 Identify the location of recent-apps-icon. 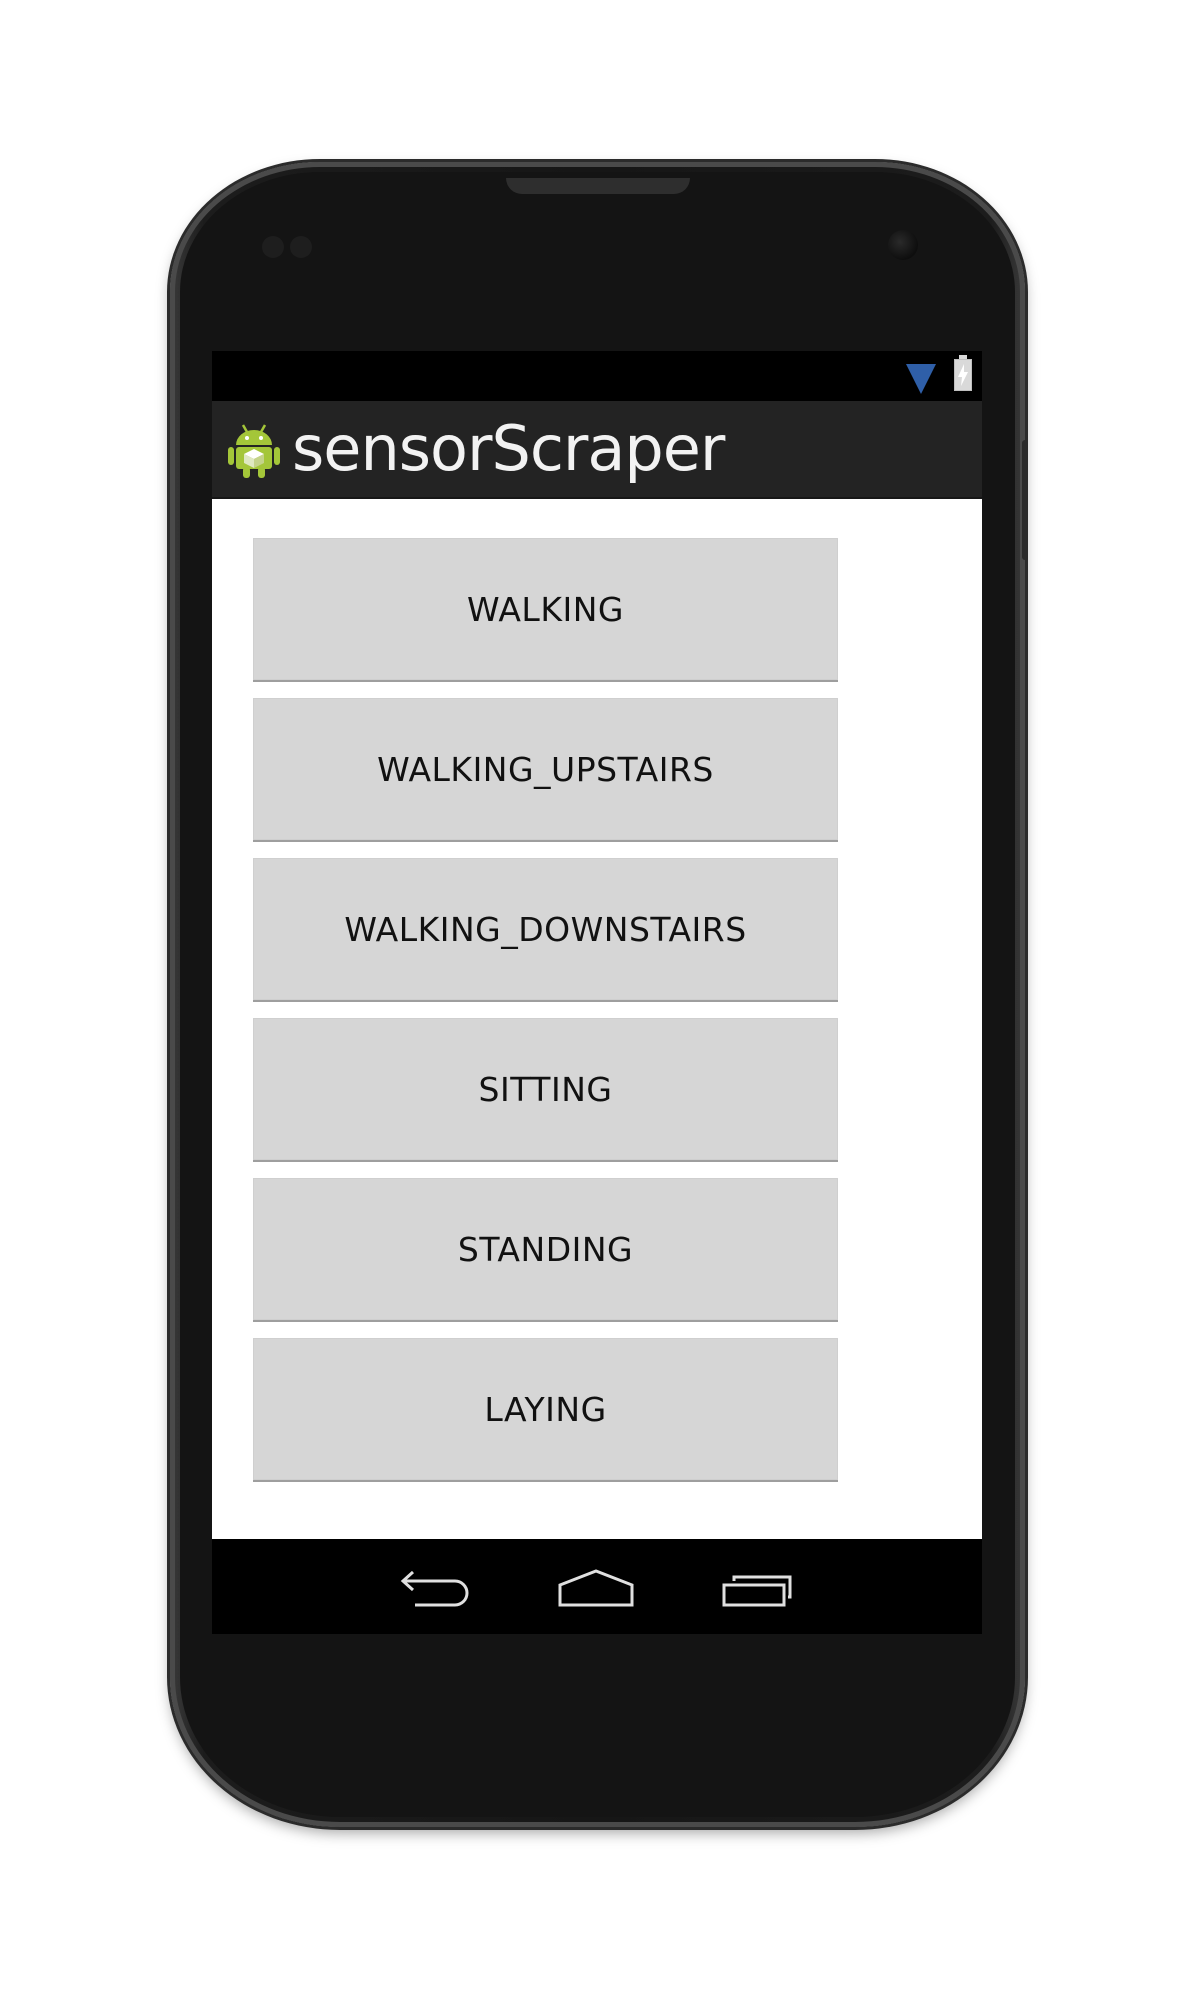
(757, 1591).